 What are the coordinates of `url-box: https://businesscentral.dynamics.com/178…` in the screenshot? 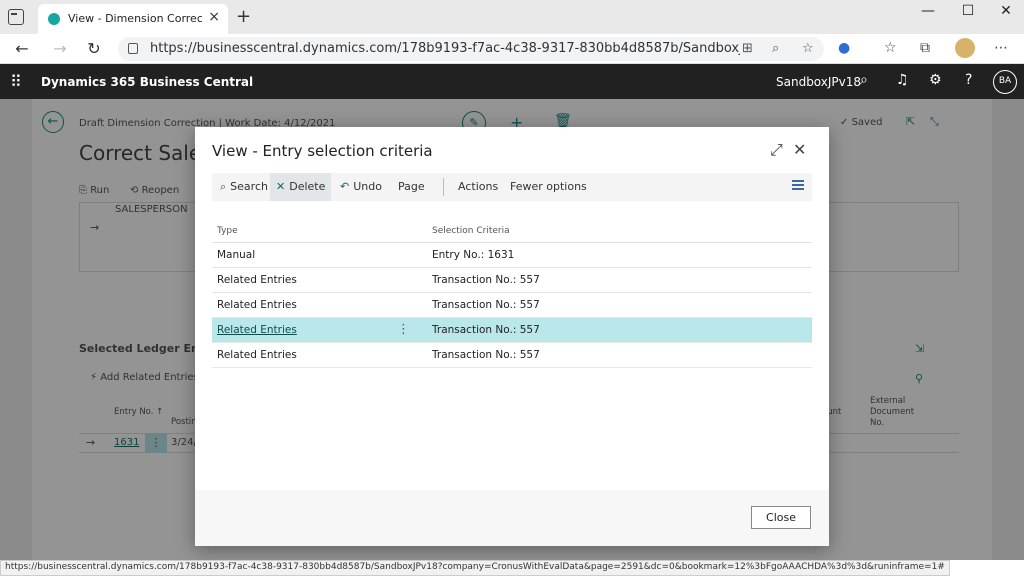 It's located at (471, 49).